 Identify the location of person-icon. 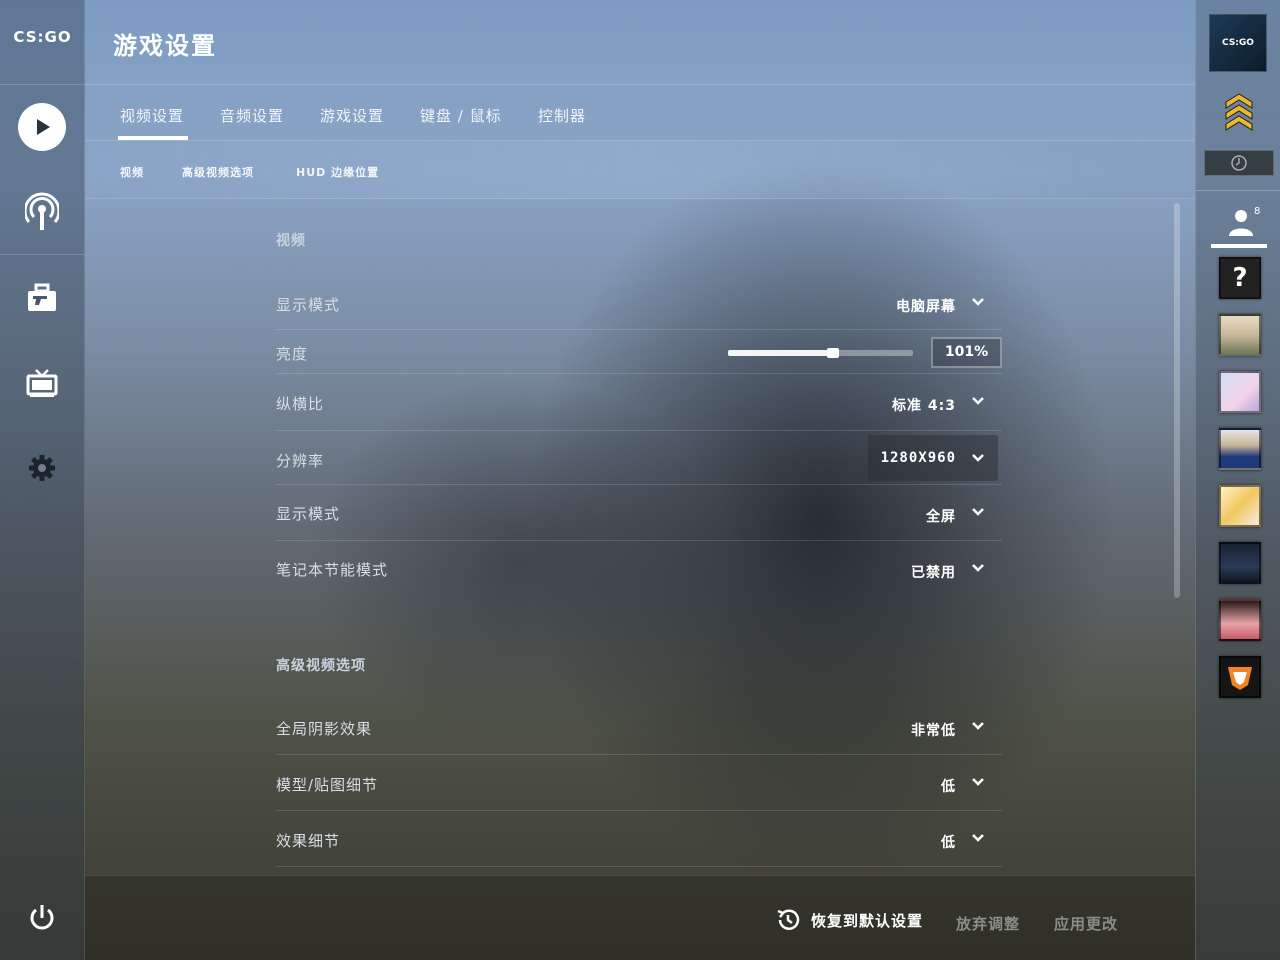
(1241, 223).